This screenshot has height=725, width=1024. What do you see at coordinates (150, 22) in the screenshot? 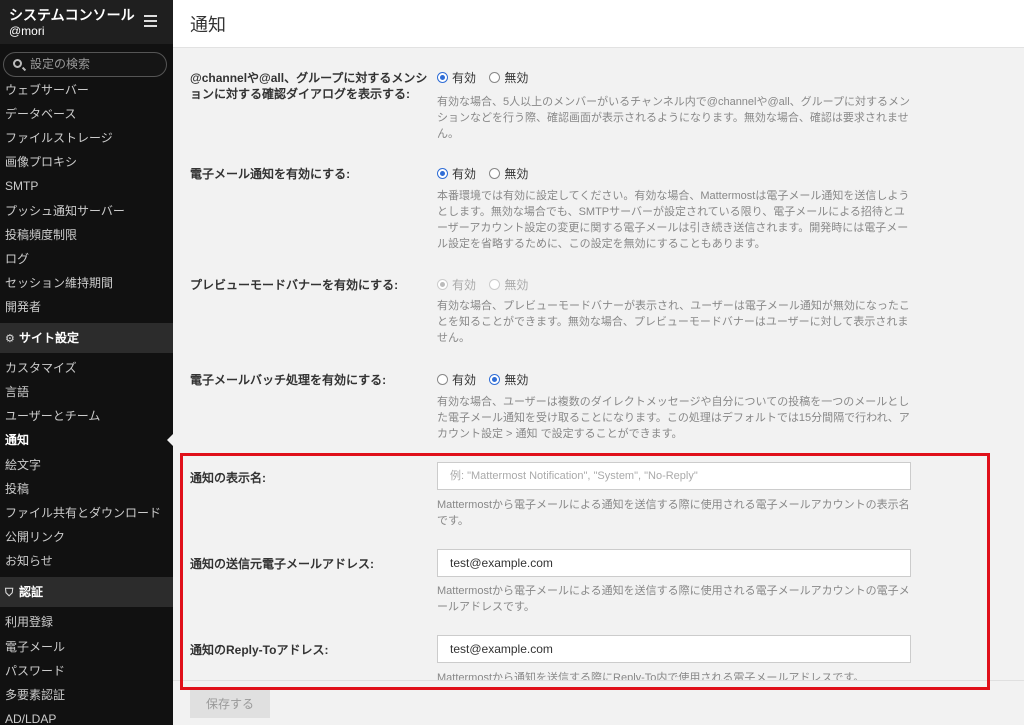
I see `menu-icon` at bounding box center [150, 22].